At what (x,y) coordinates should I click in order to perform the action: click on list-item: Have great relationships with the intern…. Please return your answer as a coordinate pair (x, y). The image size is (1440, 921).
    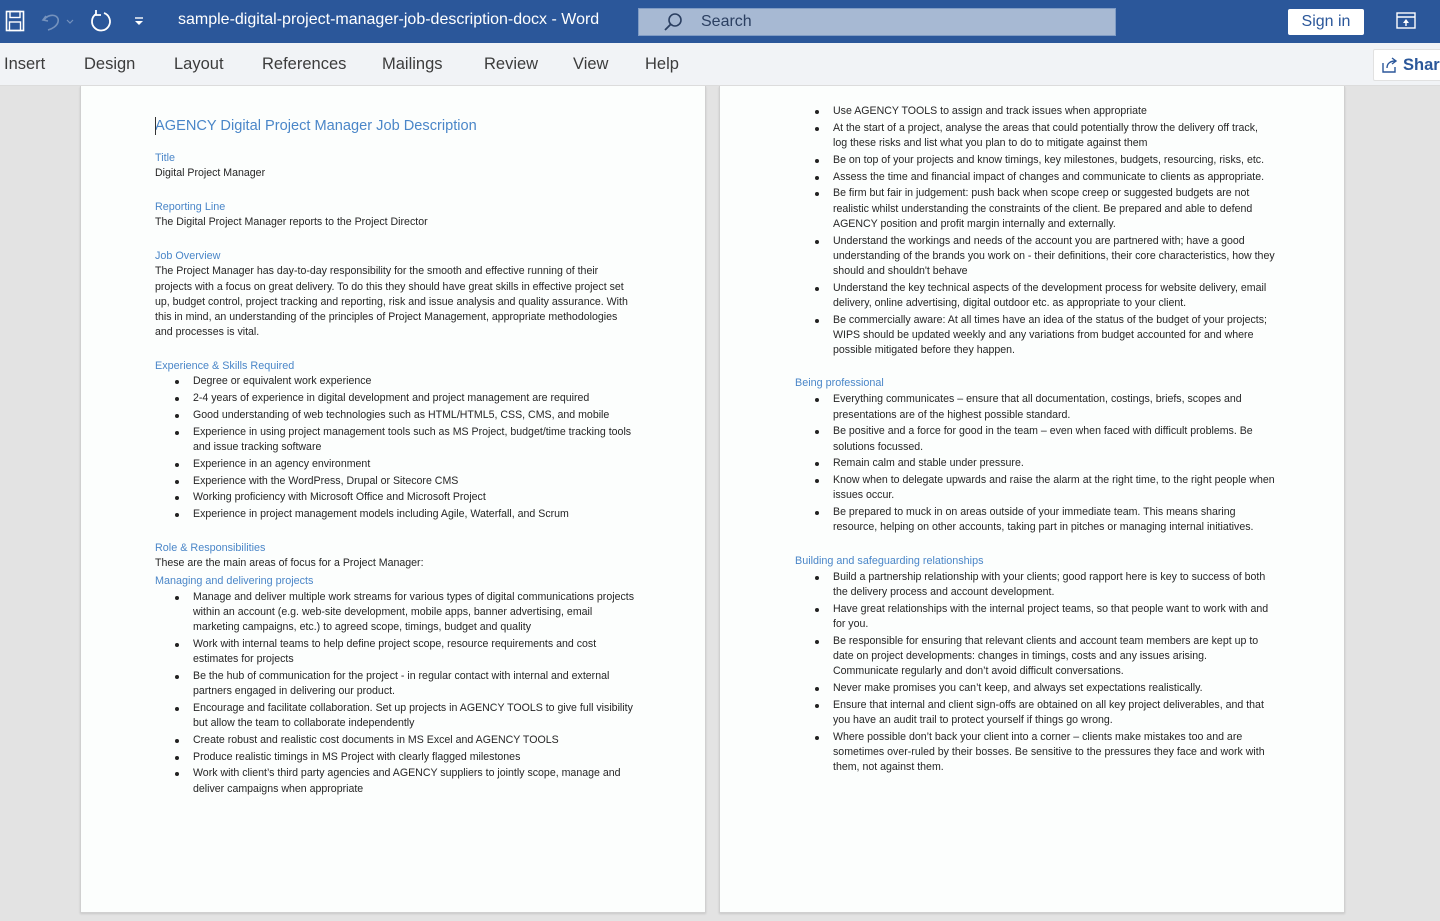
    Looking at the image, I should click on (1045, 617).